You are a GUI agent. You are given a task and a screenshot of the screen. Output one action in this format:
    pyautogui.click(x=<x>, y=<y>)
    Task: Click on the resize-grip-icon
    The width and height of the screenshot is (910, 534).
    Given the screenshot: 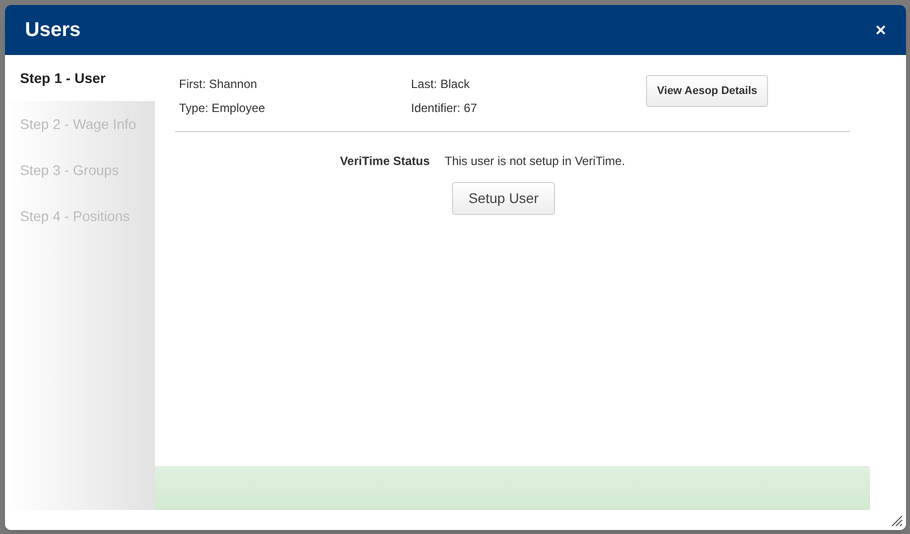 What is the action you would take?
    pyautogui.click(x=897, y=521)
    